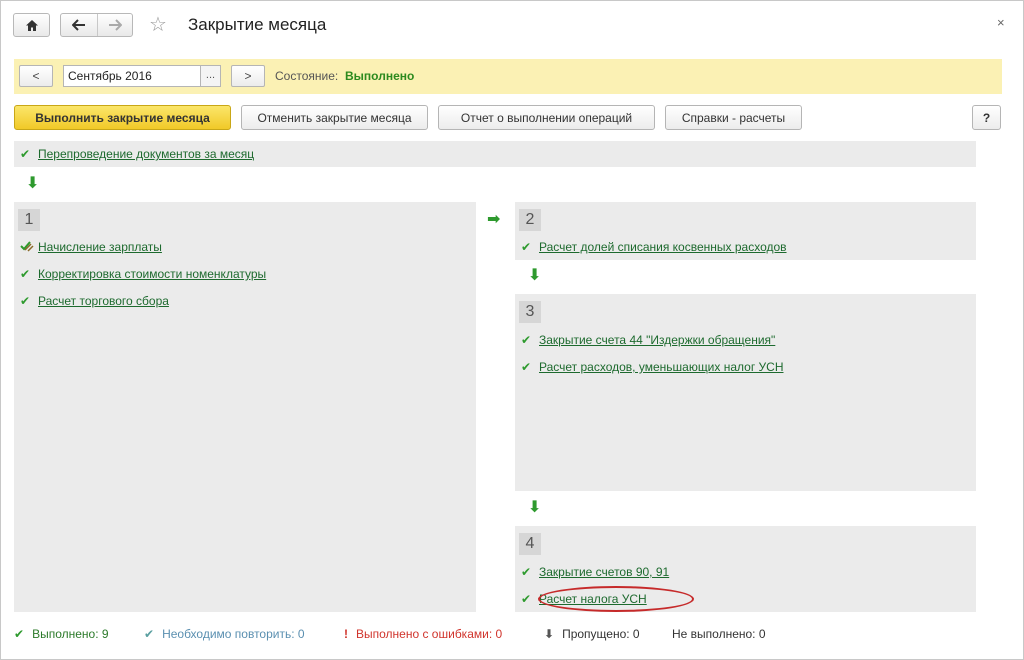 This screenshot has width=1024, height=660. What do you see at coordinates (661, 367) in the screenshot?
I see `operation-link: Расчет расходов, уменьшающих налог УСН` at bounding box center [661, 367].